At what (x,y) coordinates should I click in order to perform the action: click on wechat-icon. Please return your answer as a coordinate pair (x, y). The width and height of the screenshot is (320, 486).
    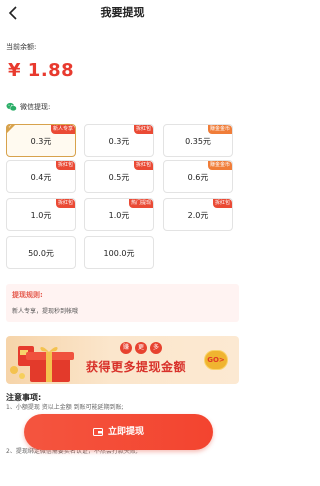
    Looking at the image, I should click on (11, 107).